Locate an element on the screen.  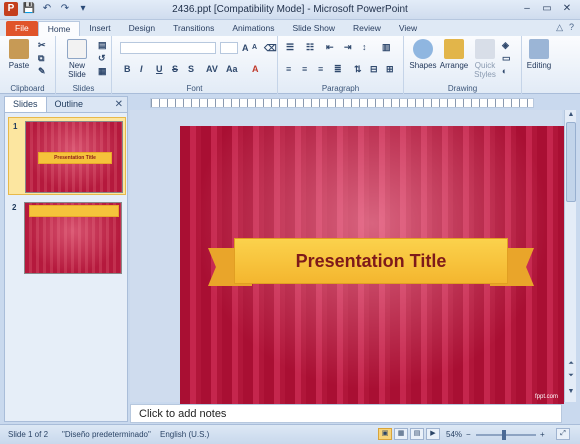
normal-view-icon: ▣ is located at coordinates (385, 434).